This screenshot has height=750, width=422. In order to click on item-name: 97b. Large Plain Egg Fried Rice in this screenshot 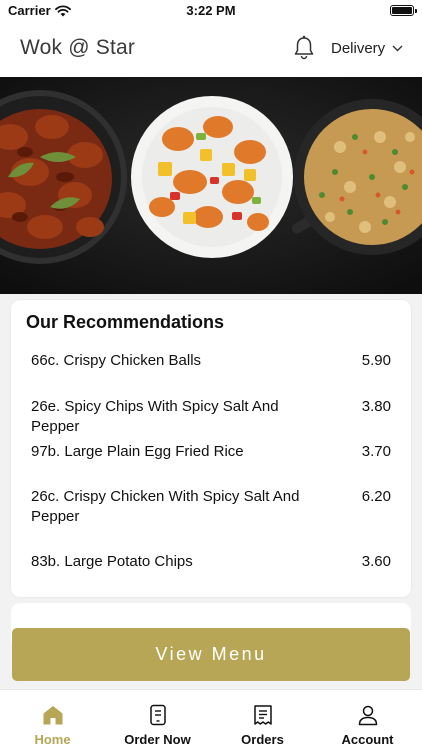, I will do `click(137, 451)`.